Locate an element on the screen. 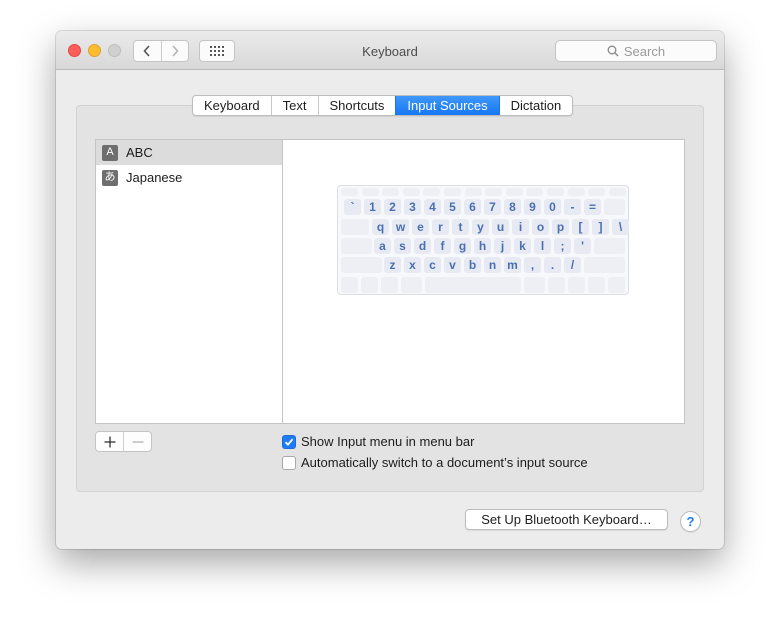  keyboard-key: \ is located at coordinates (620, 227).